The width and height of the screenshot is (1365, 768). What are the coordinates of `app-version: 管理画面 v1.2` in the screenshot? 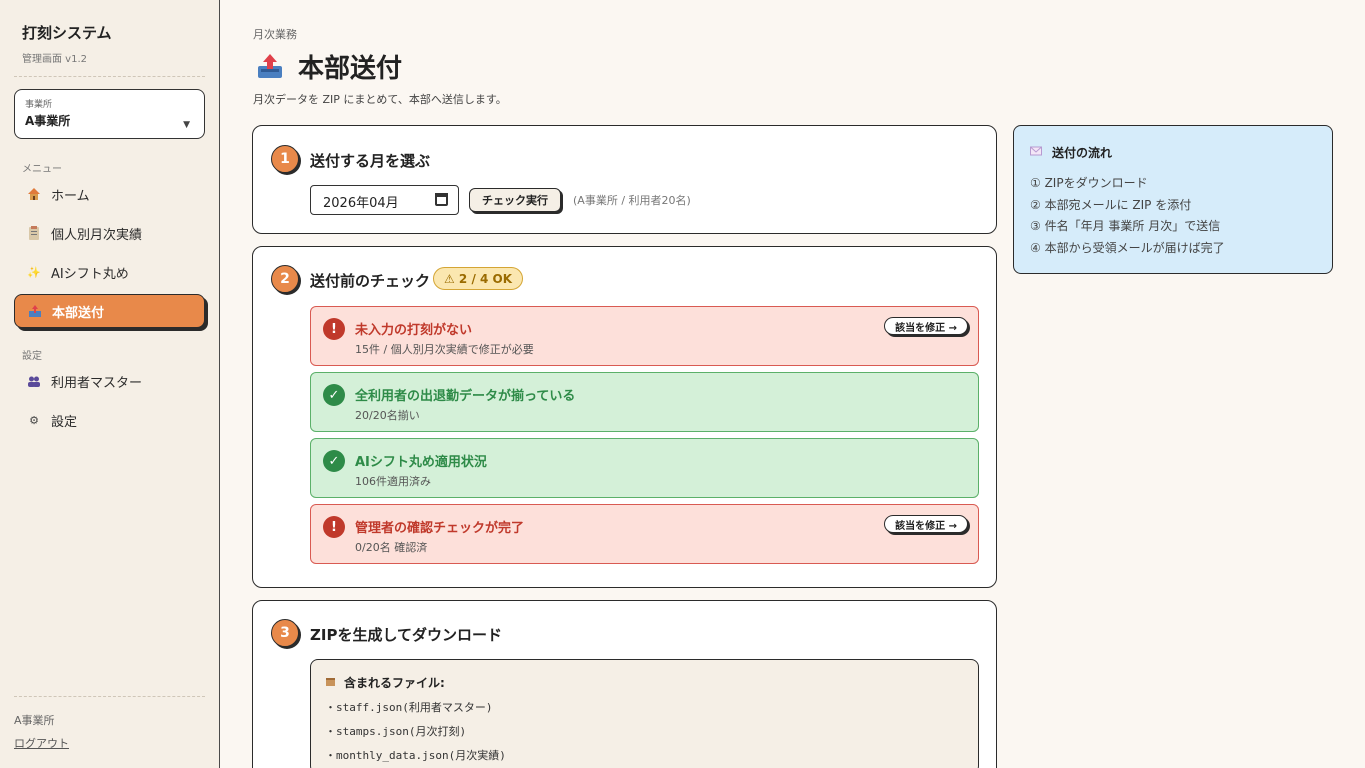 It's located at (54, 59).